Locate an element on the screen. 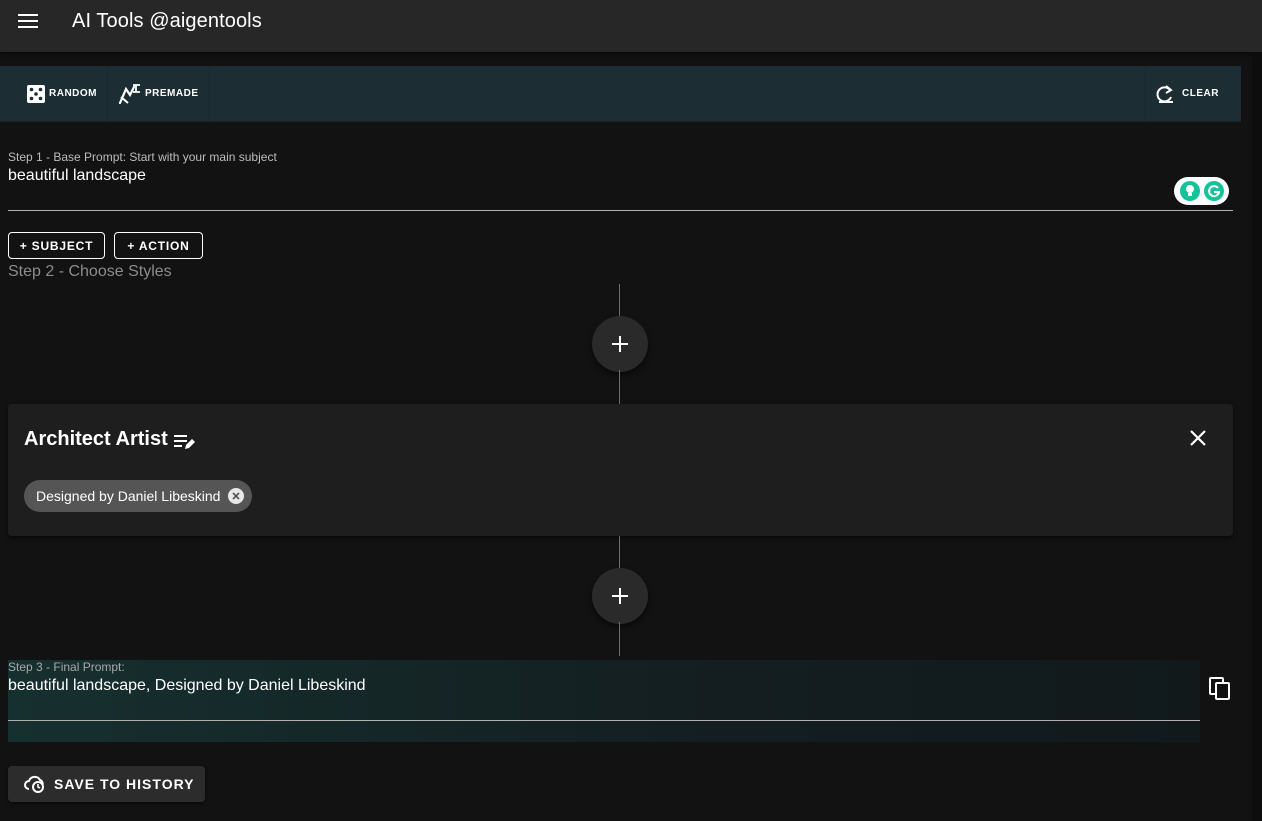 The width and height of the screenshot is (1262, 821). clear-button: CLEAR is located at coordinates (1187, 93).